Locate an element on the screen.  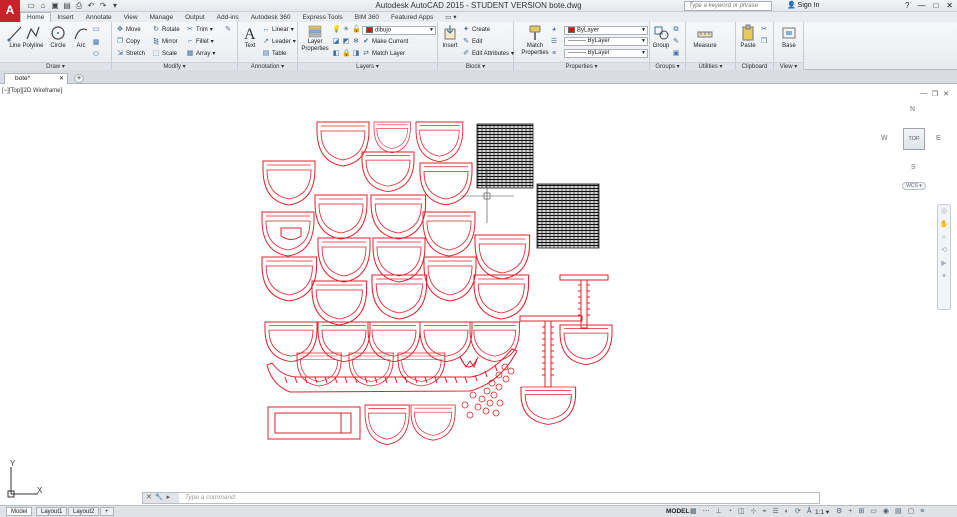
layer-properties-button: Layer Properties is located at coordinates (315, 38).